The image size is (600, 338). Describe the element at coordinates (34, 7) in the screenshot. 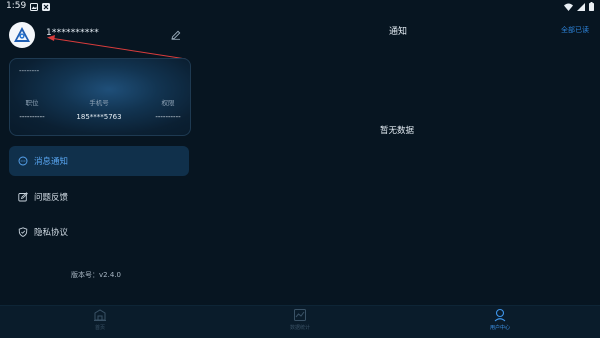

I see `image-notification-icon` at that location.